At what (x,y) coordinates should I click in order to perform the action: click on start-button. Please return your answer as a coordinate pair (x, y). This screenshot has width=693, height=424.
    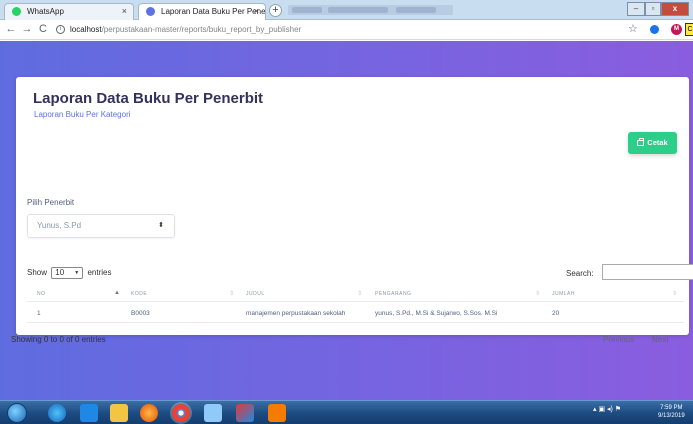
    Looking at the image, I should click on (17, 413).